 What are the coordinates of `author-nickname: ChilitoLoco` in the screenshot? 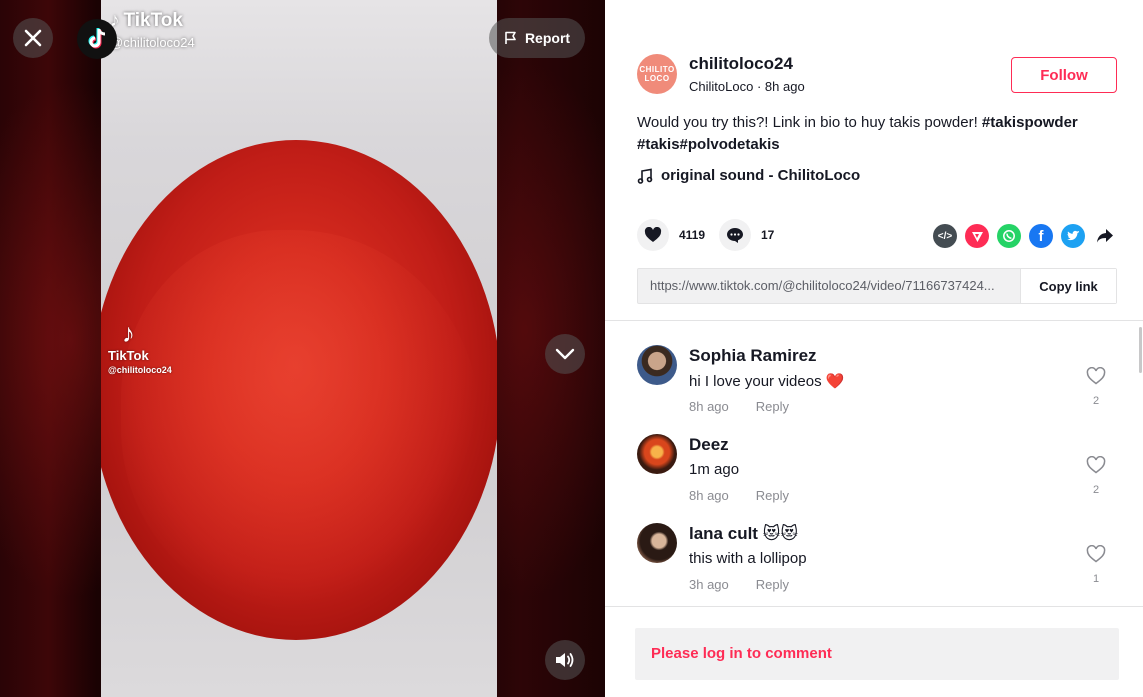 It's located at (721, 86).